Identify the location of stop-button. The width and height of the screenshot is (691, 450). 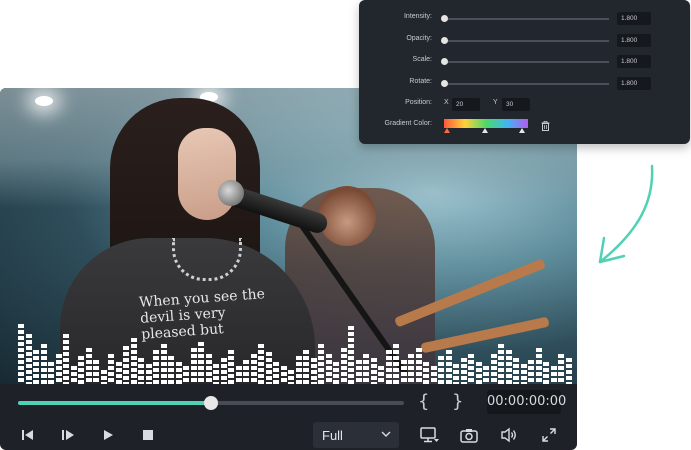
(148, 435).